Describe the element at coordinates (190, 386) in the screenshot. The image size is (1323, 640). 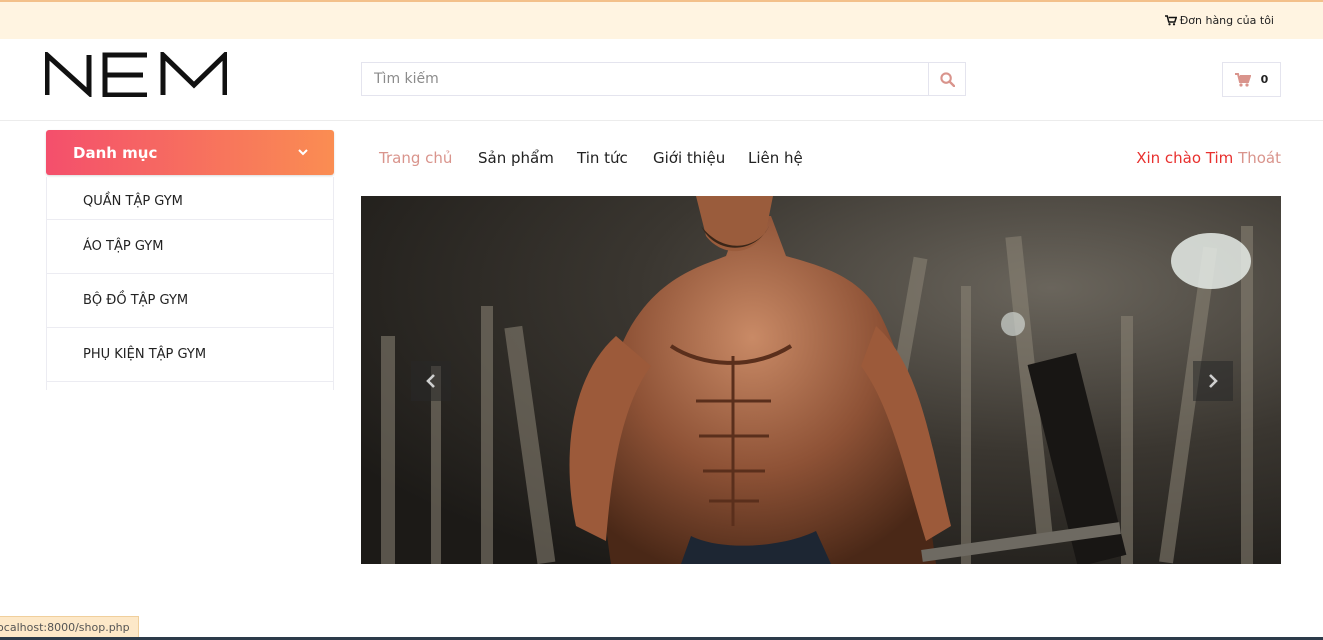
I see `category-list-end` at that location.